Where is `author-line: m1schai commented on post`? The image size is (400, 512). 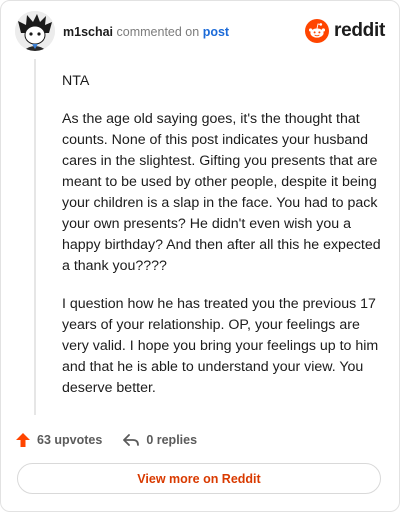 author-line: m1schai commented on post is located at coordinates (146, 32).